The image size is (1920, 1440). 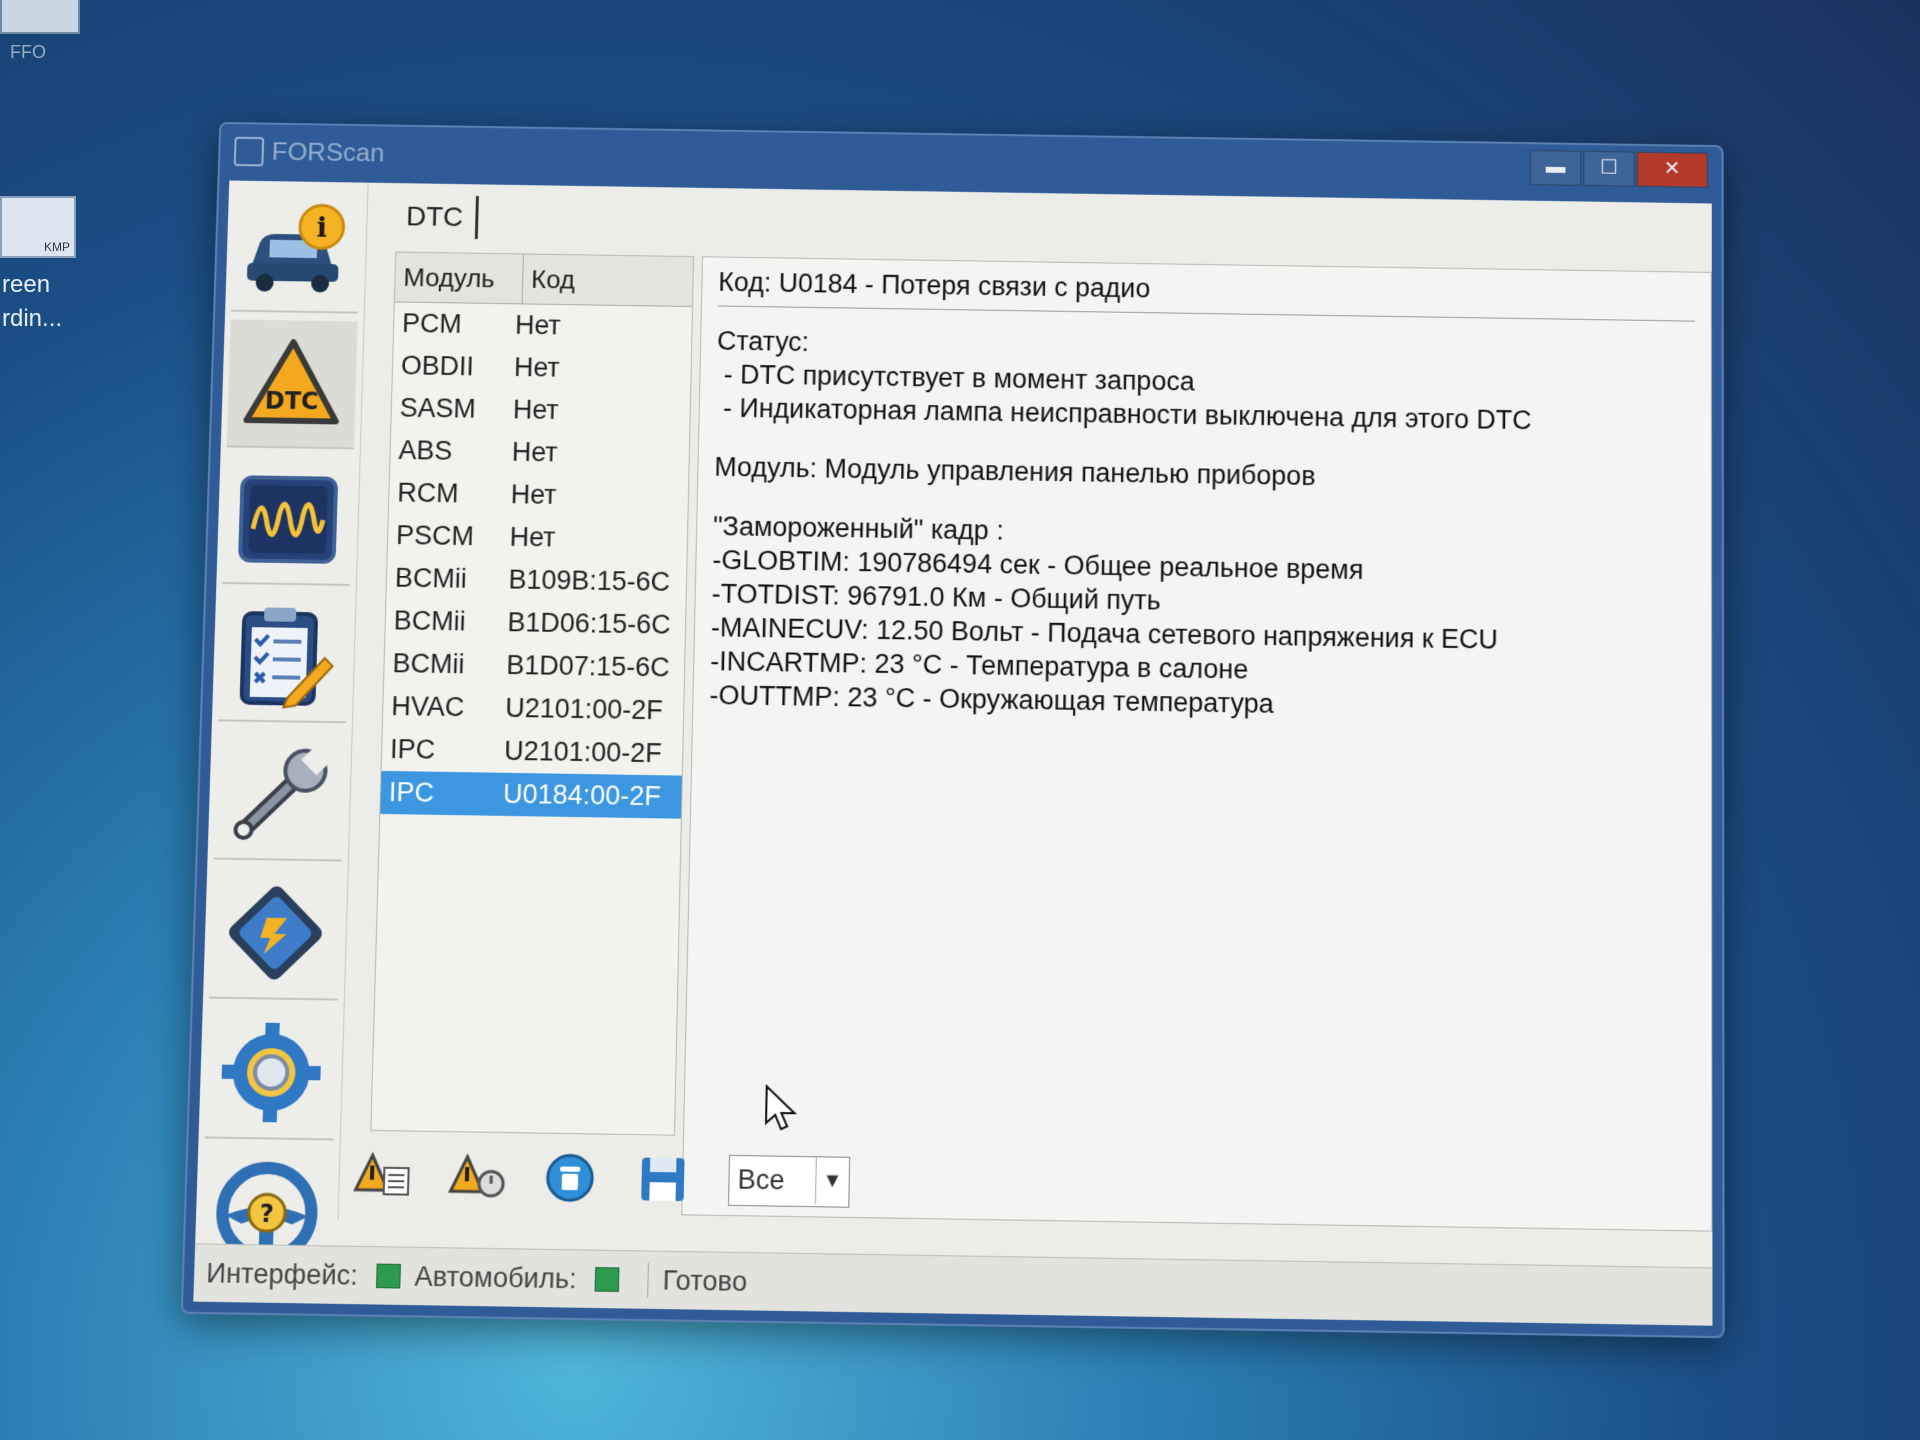 I want to click on column-header-module: Модуль, so click(x=459, y=277).